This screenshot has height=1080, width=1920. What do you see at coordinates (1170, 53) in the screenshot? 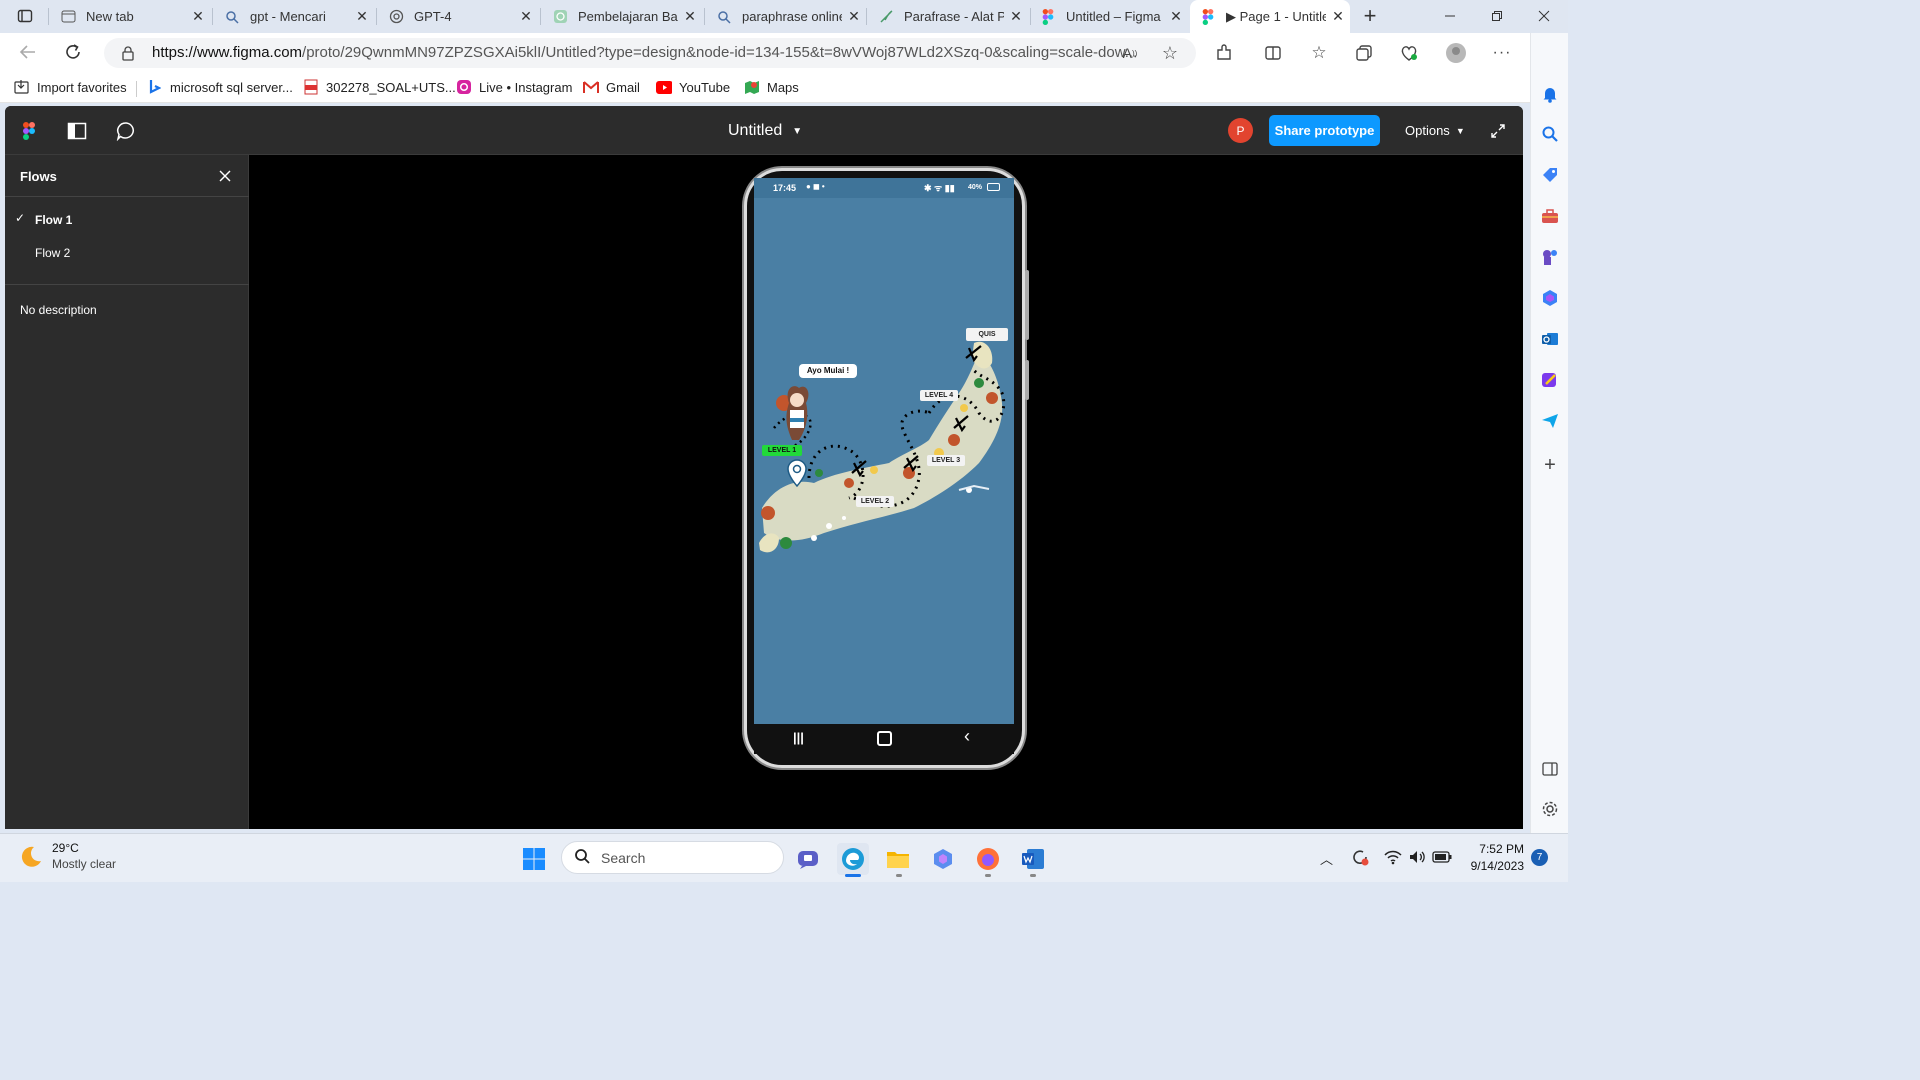
I see `favorite-star-icon: ☆` at bounding box center [1170, 53].